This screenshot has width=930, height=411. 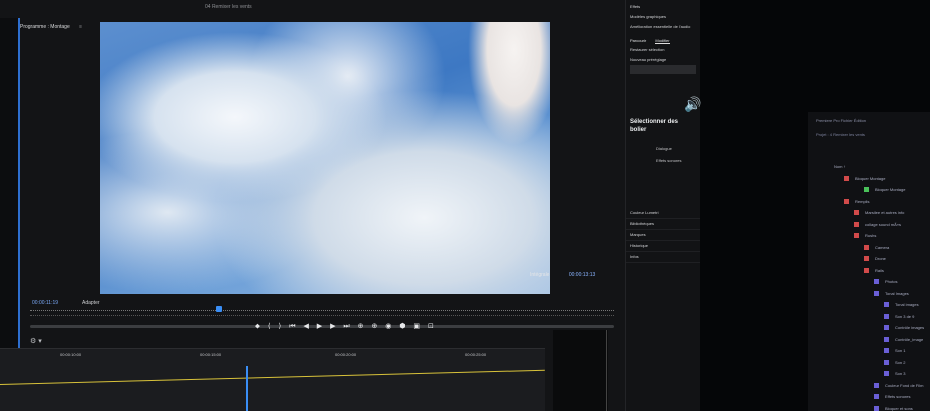 I want to click on time-ruler, so click(x=322, y=313).